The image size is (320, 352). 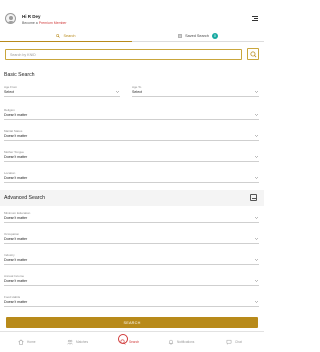 What do you see at coordinates (12, 234) in the screenshot?
I see `occupation-label: Occupation` at bounding box center [12, 234].